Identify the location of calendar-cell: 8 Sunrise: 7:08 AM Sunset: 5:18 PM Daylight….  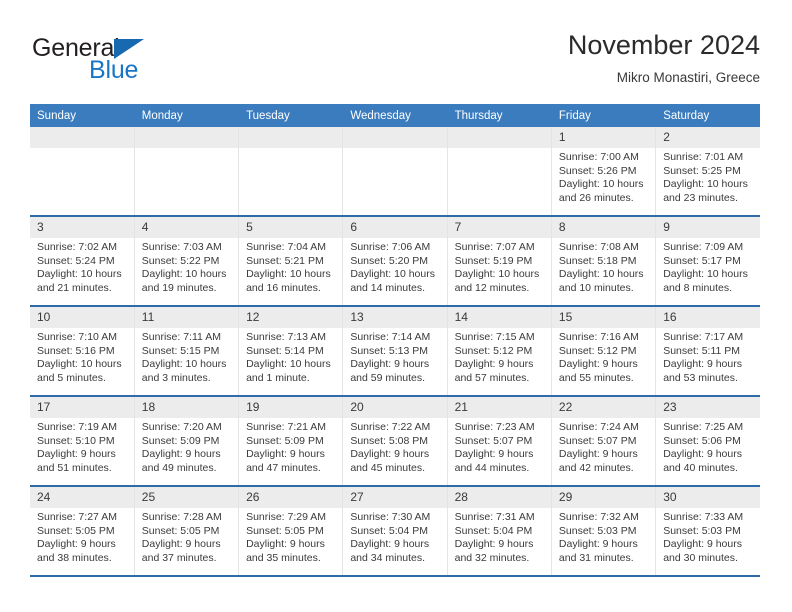
(603, 261).